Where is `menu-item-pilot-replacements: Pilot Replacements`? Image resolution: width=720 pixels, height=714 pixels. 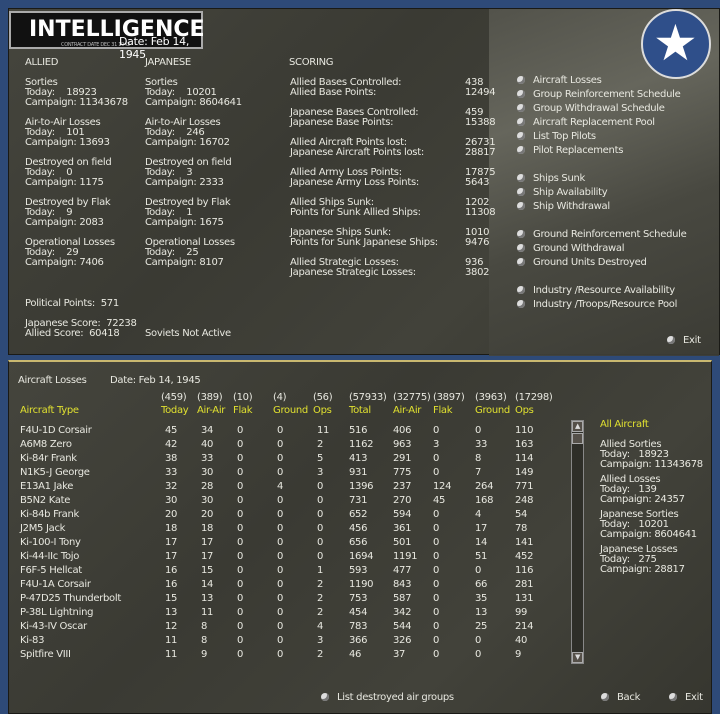
menu-item-pilot-replacements: Pilot Replacements is located at coordinates (570, 151).